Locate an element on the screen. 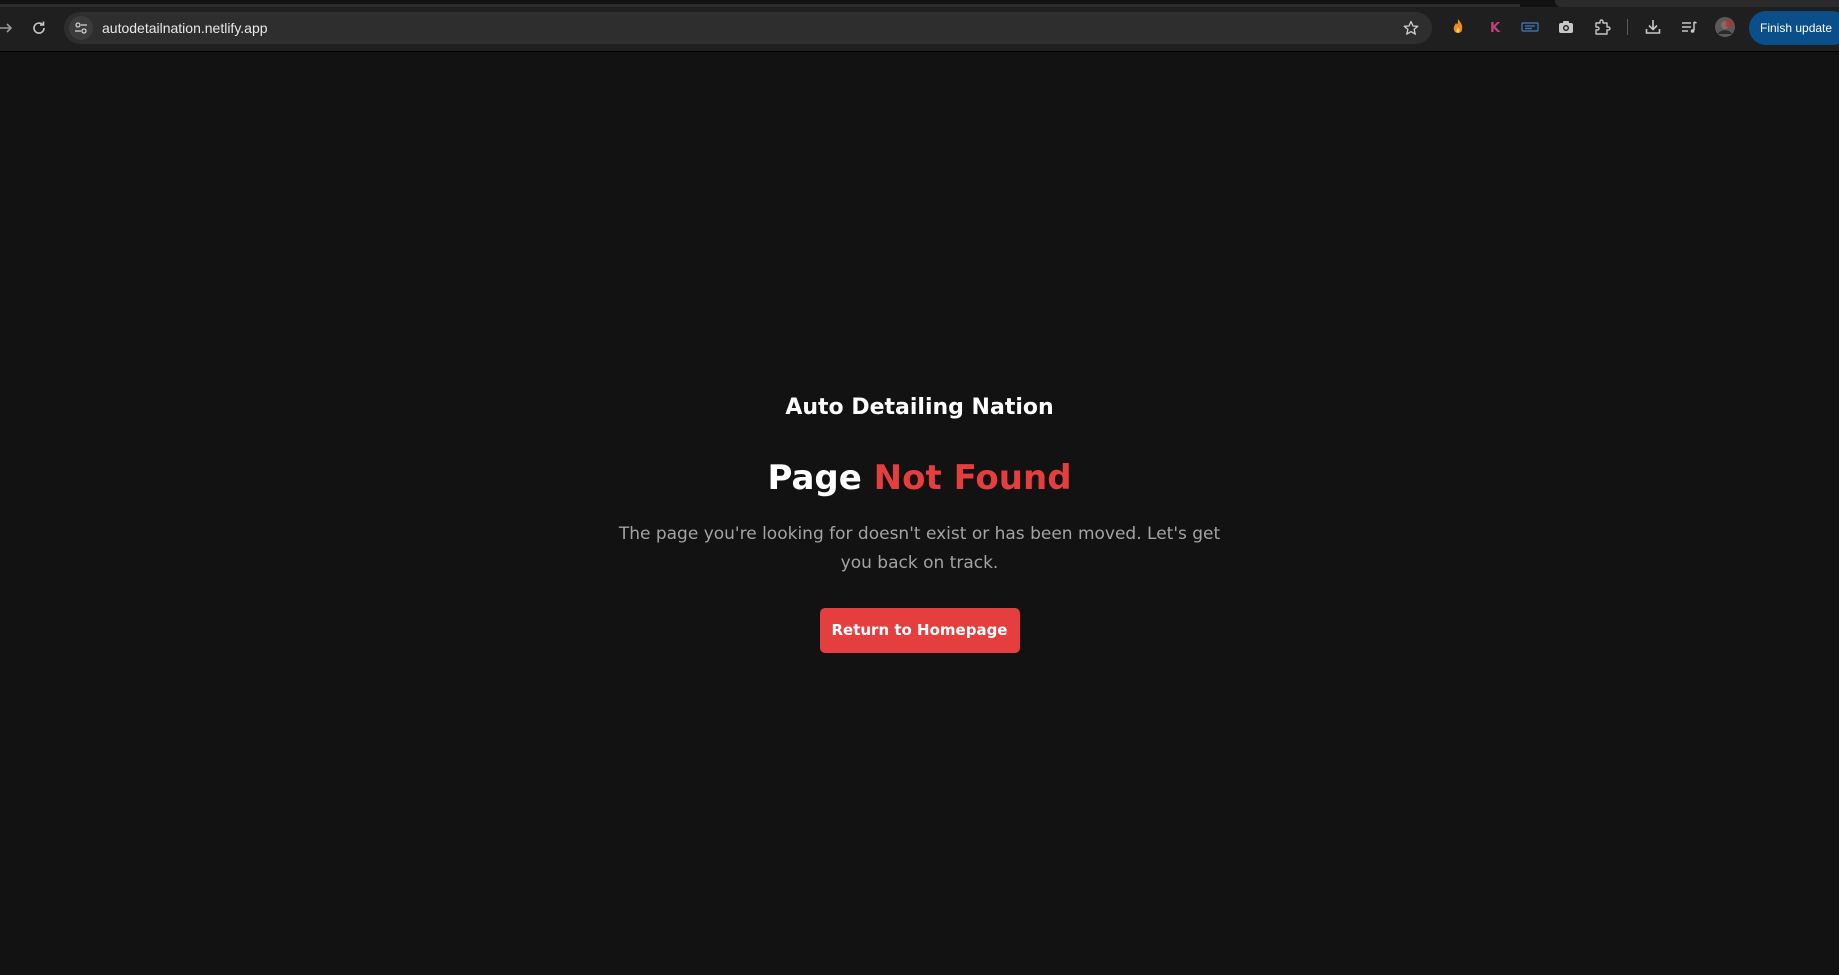 This screenshot has height=975, width=1839. media-queue-icon is located at coordinates (1689, 27).